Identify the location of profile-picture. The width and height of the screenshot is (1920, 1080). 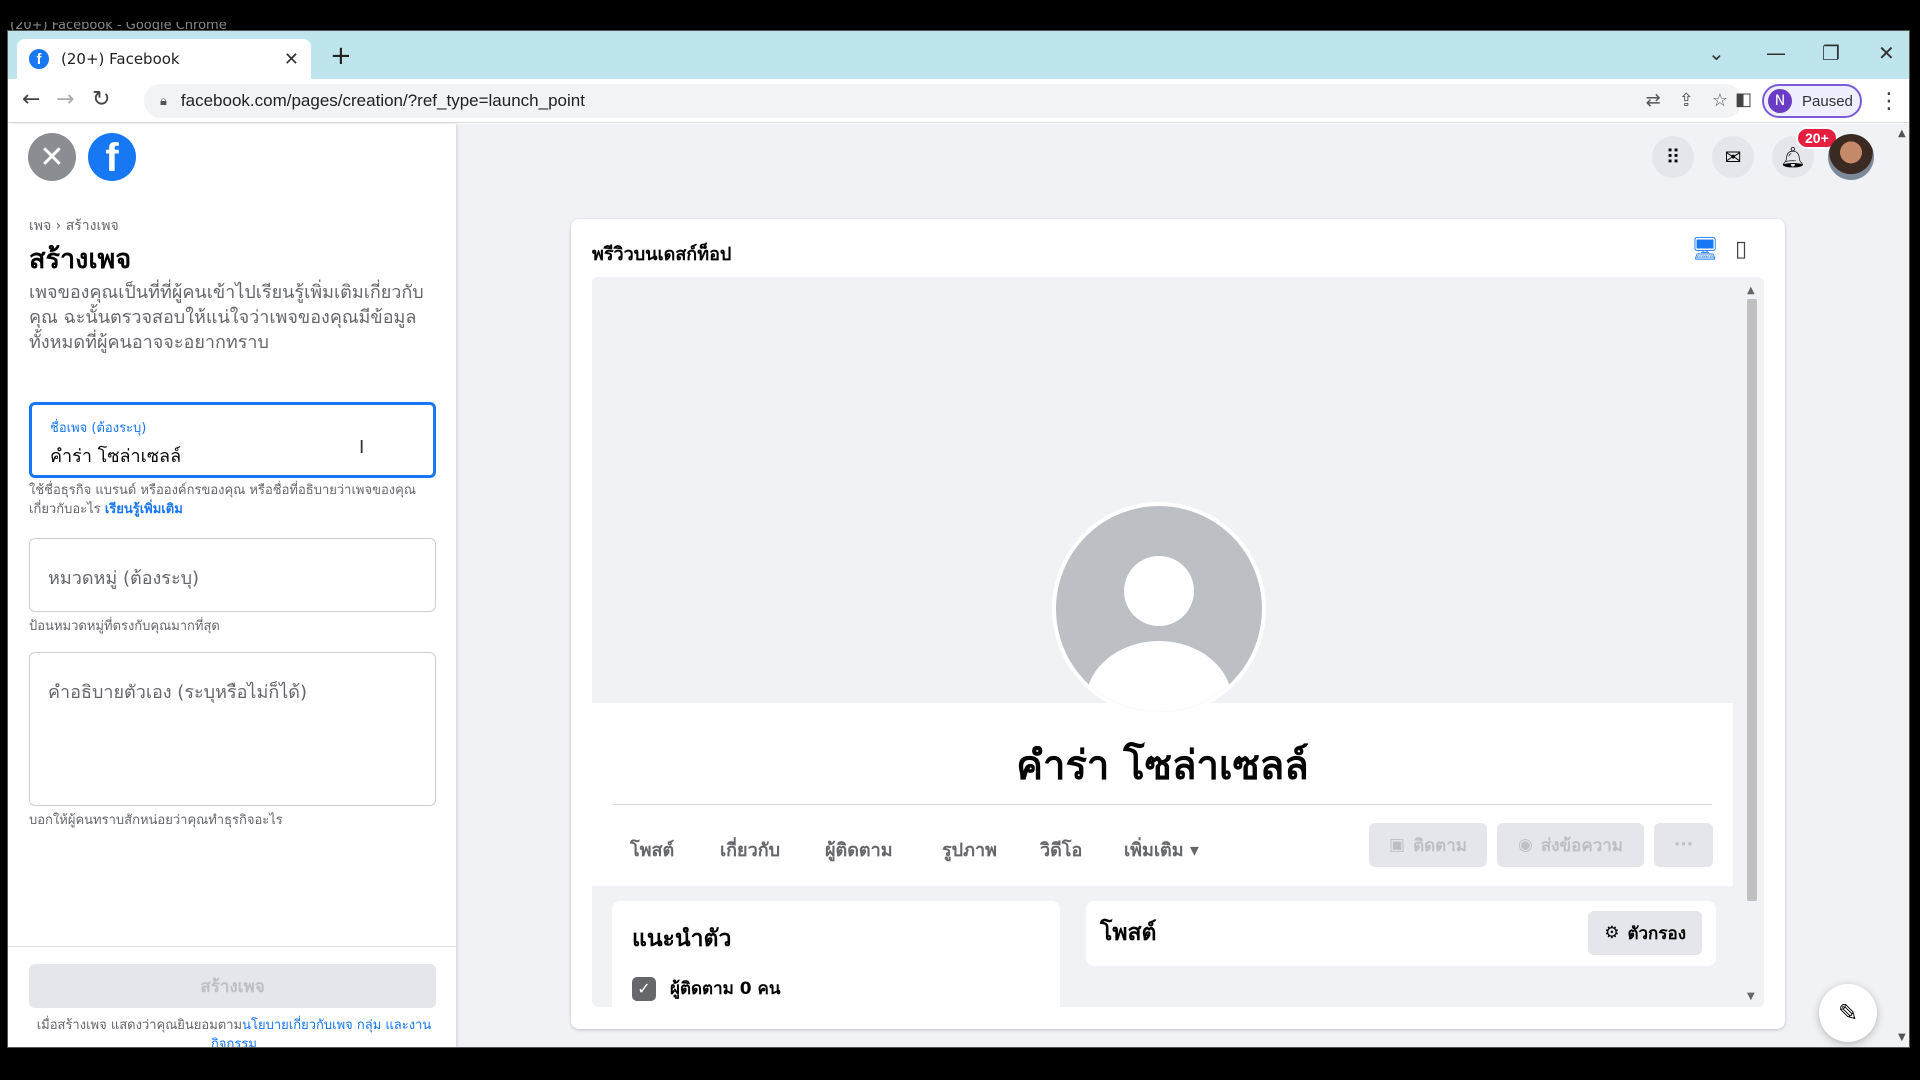
(1159, 609).